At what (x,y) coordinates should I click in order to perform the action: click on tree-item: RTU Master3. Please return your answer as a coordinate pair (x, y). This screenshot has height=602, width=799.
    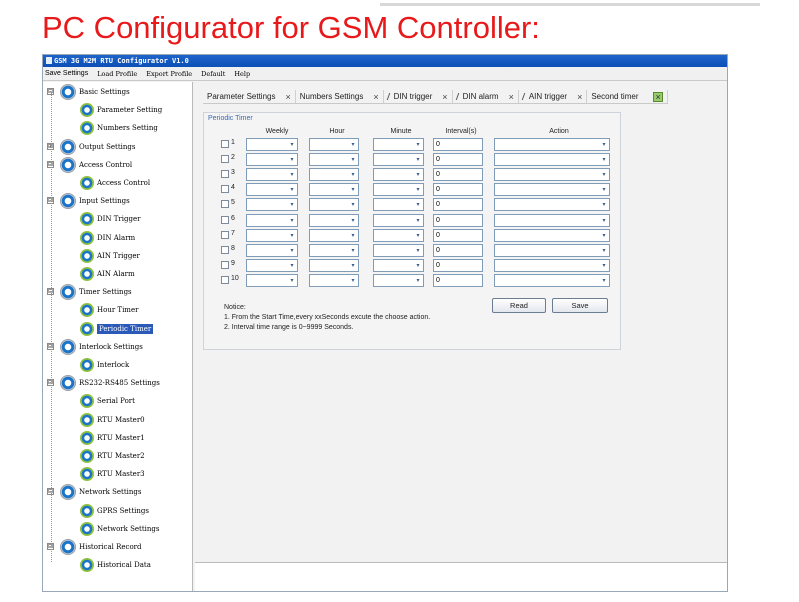
    Looking at the image, I should click on (112, 474).